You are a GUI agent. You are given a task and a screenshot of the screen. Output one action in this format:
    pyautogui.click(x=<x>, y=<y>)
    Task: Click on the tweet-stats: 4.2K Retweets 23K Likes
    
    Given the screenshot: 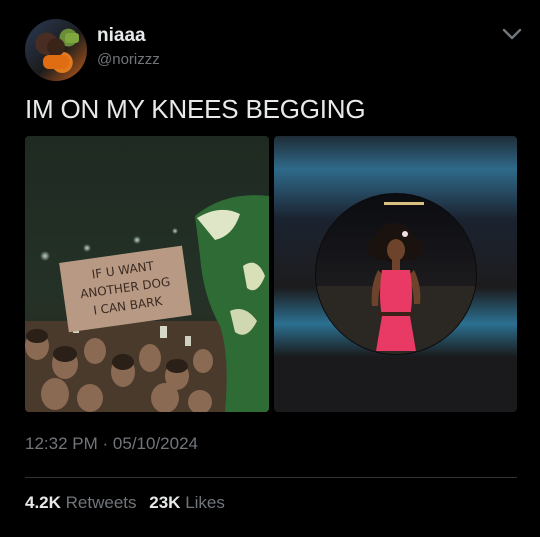 What is the action you would take?
    pyautogui.click(x=129, y=503)
    